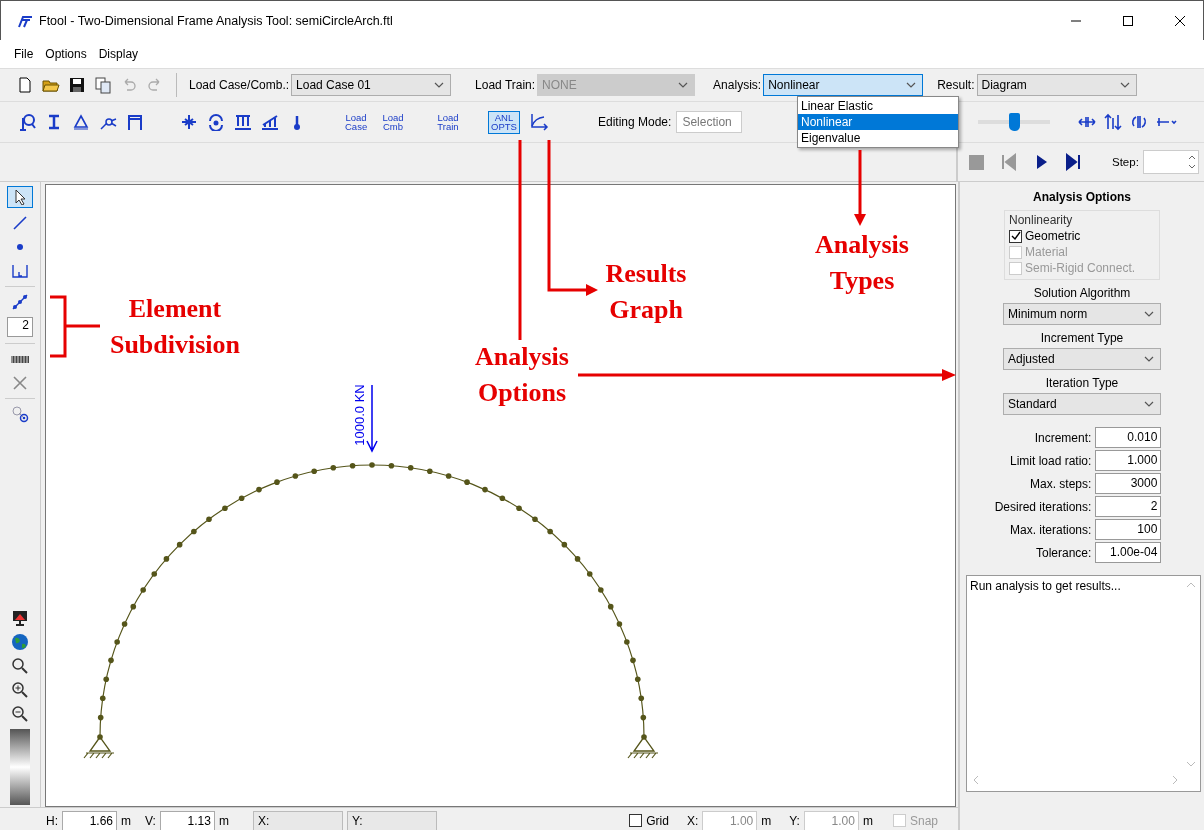  Describe the element at coordinates (297, 820) in the screenshot. I see `x-coordinate: X:` at that location.